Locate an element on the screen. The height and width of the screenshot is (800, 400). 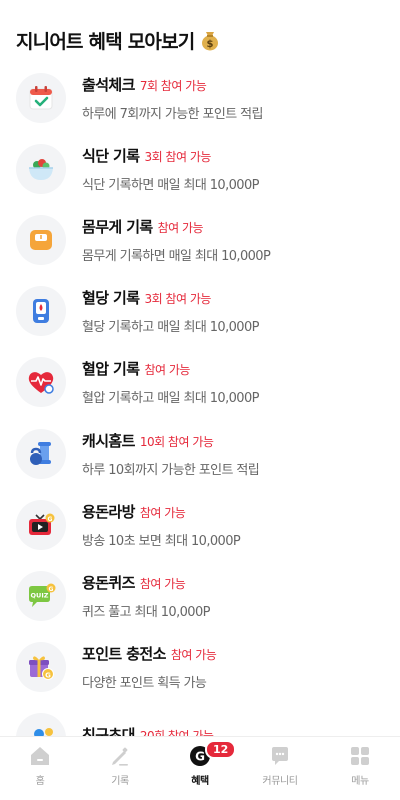
benefit-item-point-station: G 포인트 충전소 참여 가능 다양한 포인트 획득 가능 is located at coordinates (200, 667).